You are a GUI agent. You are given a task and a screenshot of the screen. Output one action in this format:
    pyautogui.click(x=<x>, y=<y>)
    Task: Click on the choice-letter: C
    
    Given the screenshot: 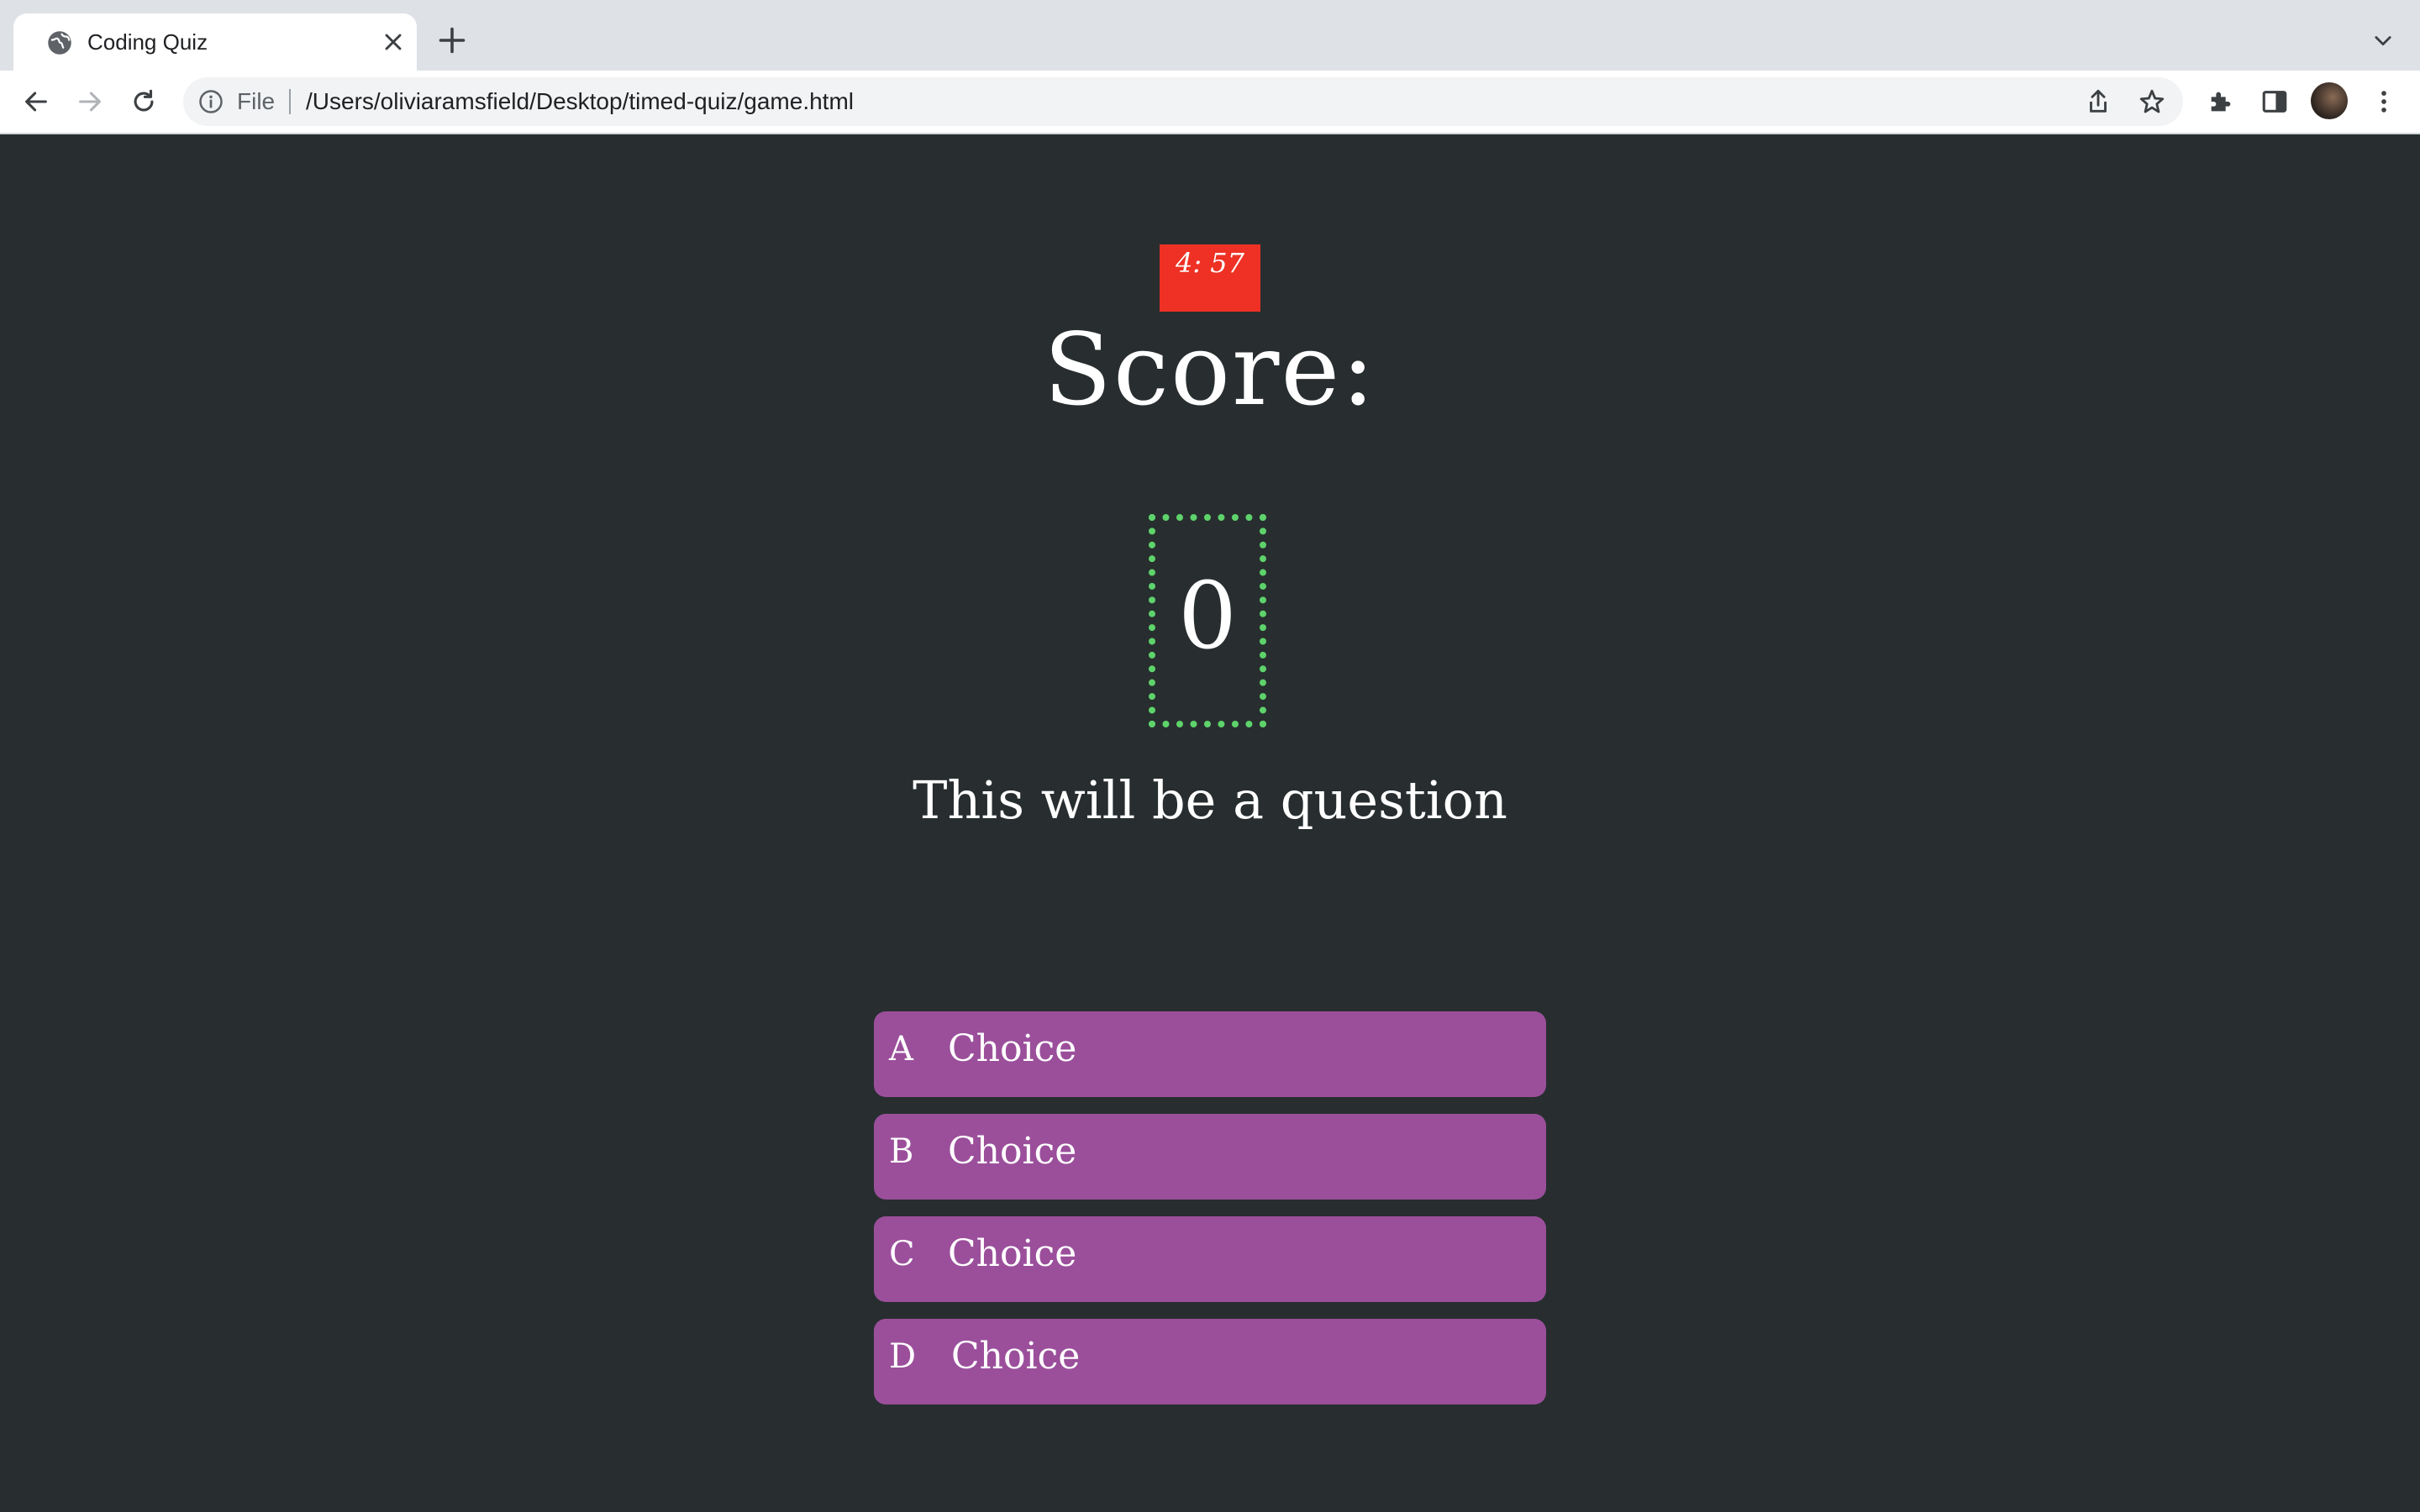 What is the action you would take?
    pyautogui.click(x=902, y=1254)
    